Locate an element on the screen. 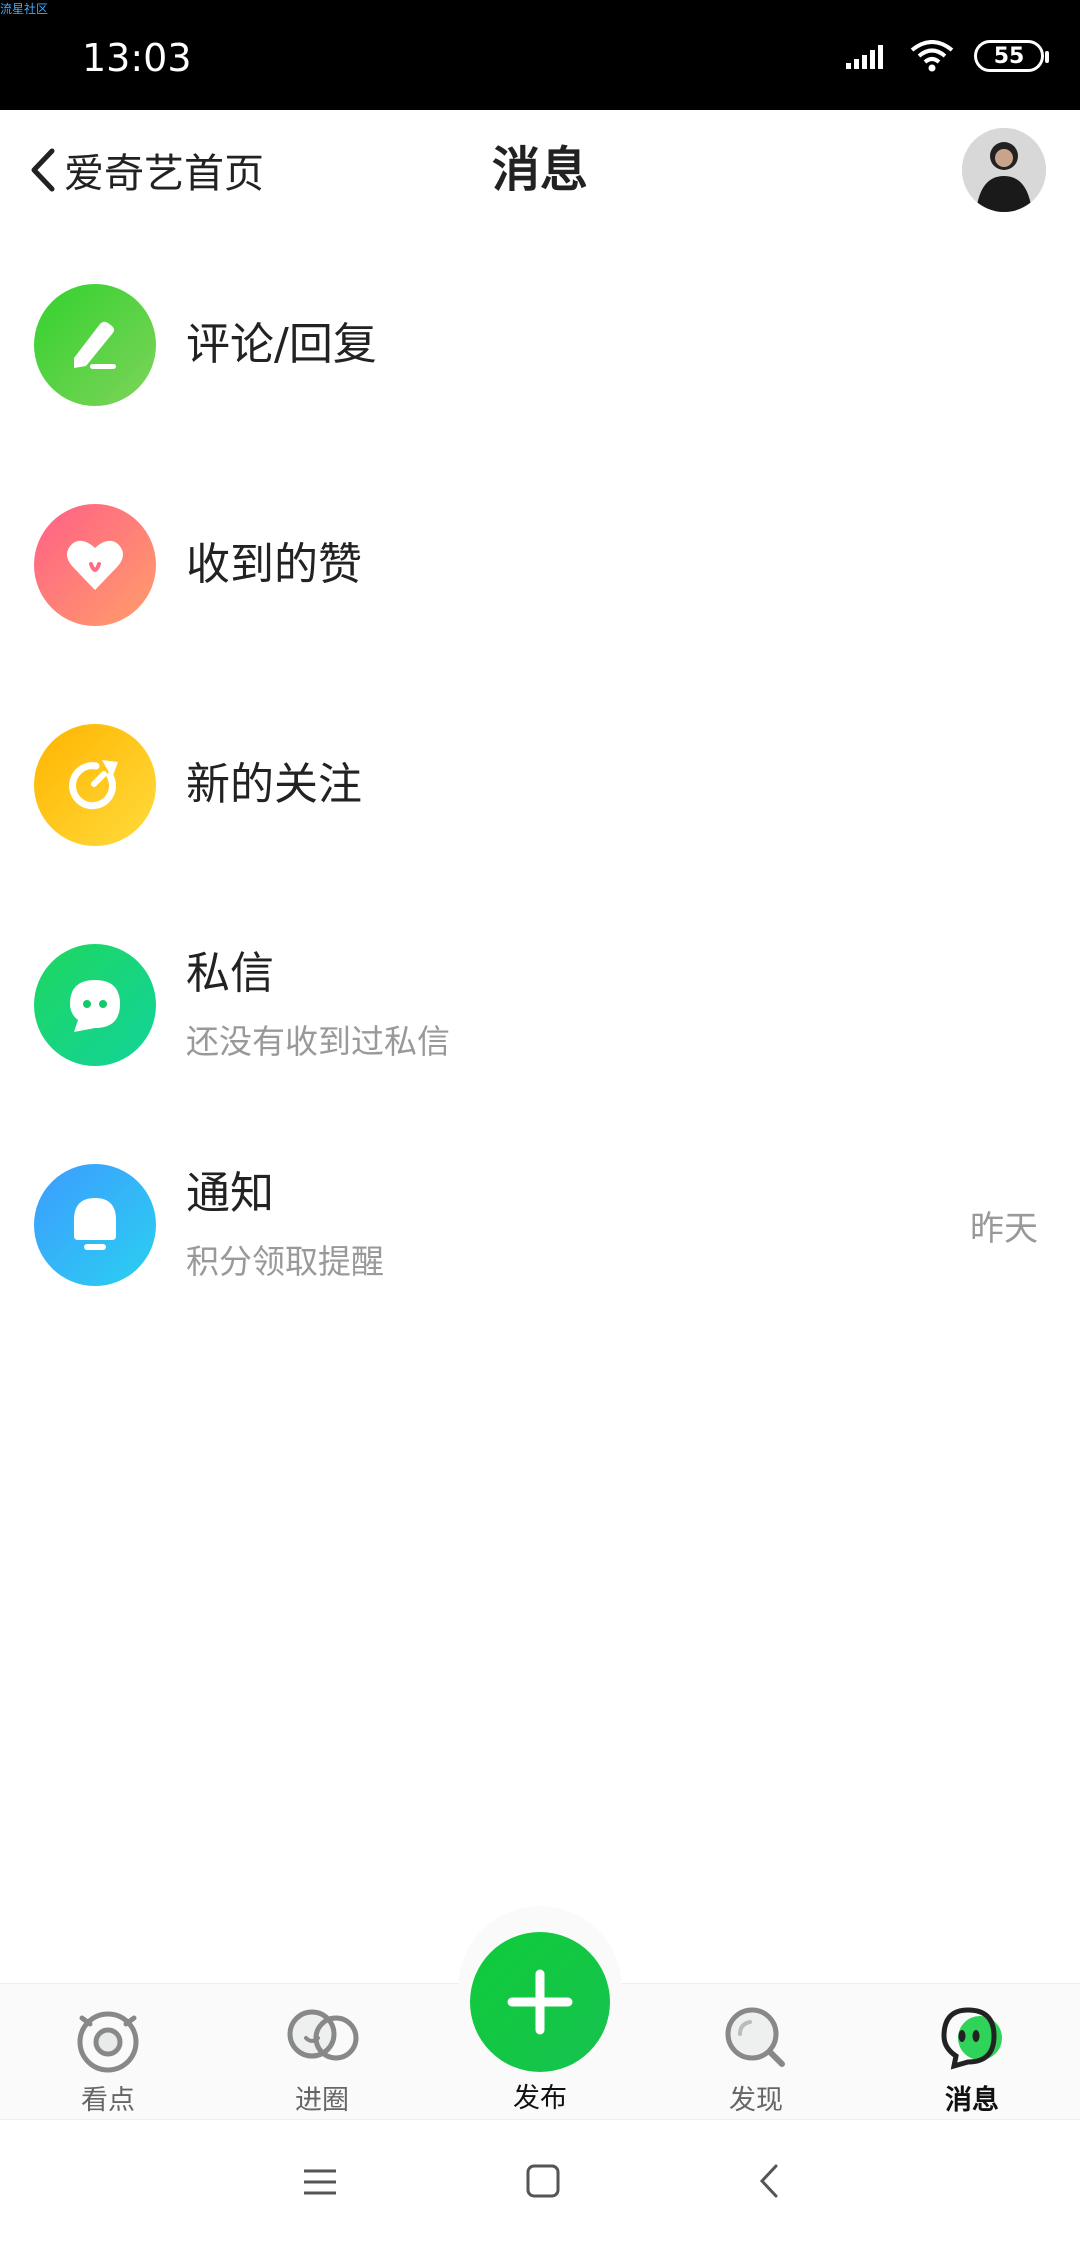  row-text: 评论/回复 is located at coordinates (281, 345).